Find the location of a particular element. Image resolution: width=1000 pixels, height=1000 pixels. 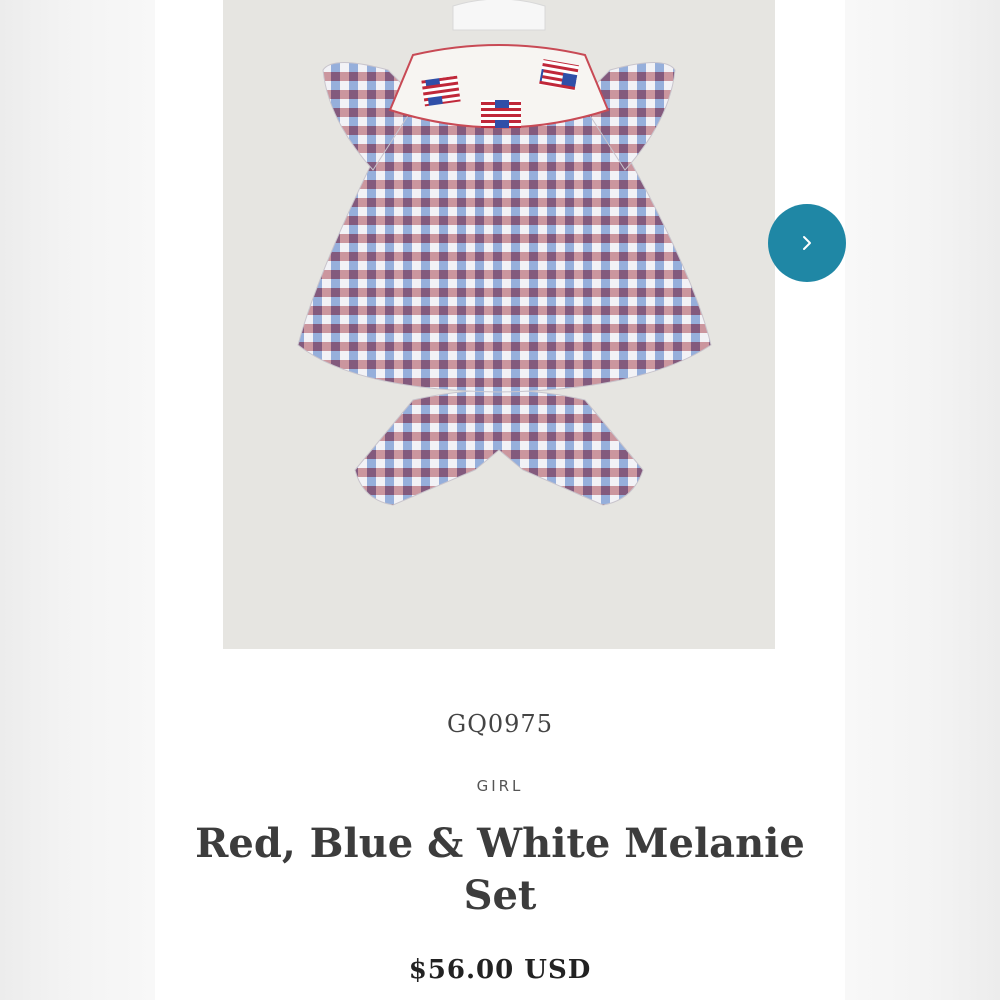

next-image-button is located at coordinates (807, 243).